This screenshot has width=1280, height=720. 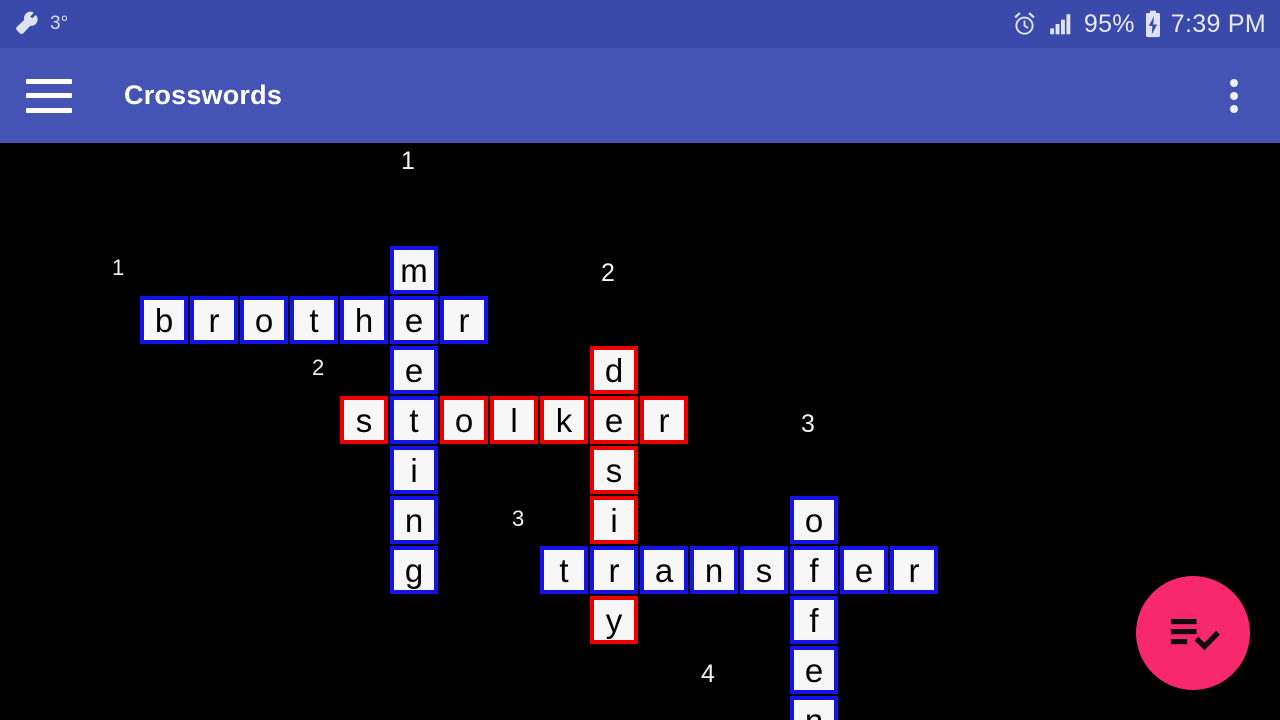 I want to click on status-bar-right: 95% 7:39 PM, so click(x=1138, y=24).